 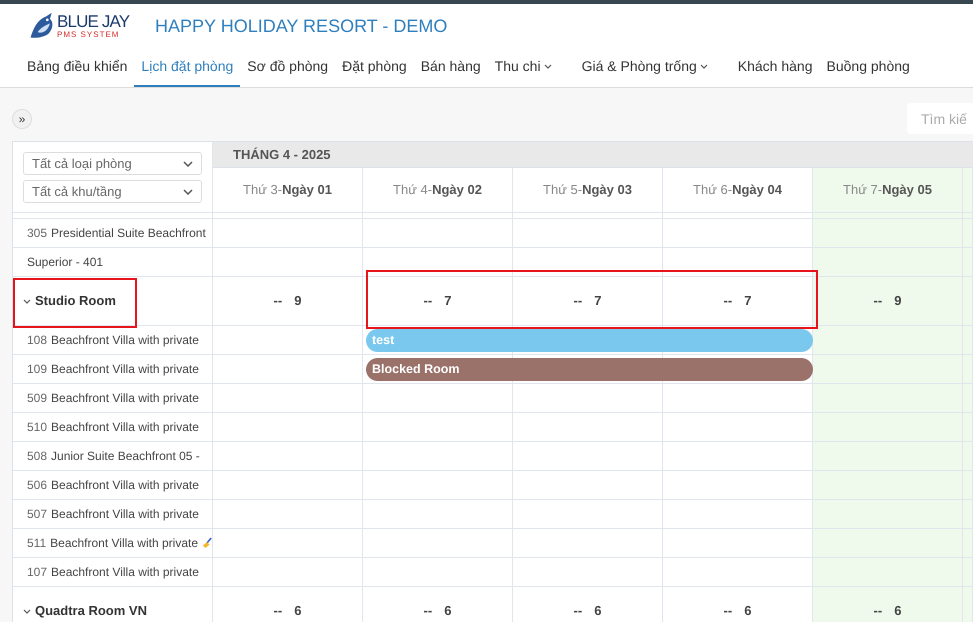 What do you see at coordinates (22, 118) in the screenshot?
I see `expand-sidebar-button: »` at bounding box center [22, 118].